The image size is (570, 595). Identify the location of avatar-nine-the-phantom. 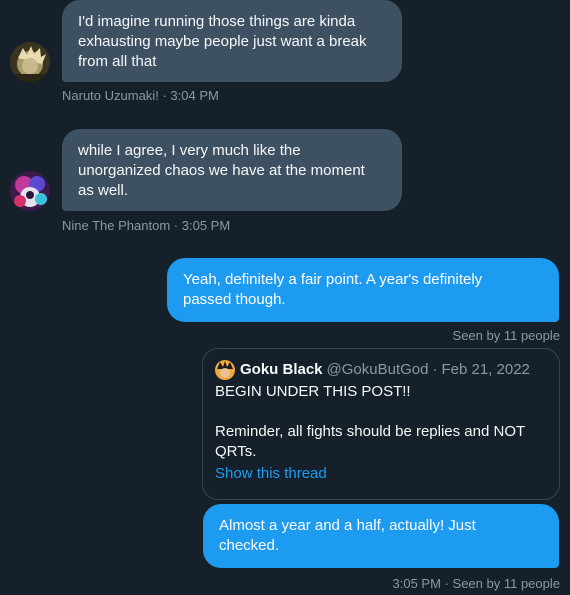
(30, 191).